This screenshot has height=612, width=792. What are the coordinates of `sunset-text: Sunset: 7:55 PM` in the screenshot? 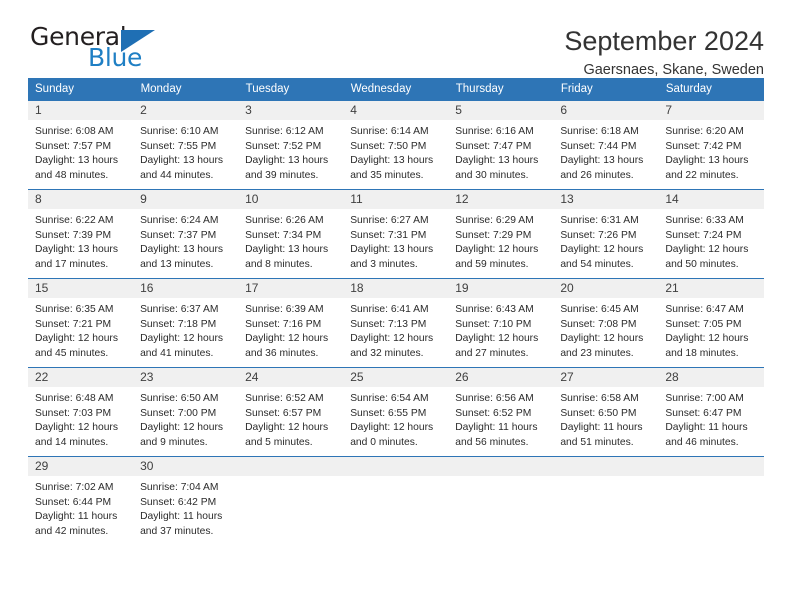 It's located at (178, 146).